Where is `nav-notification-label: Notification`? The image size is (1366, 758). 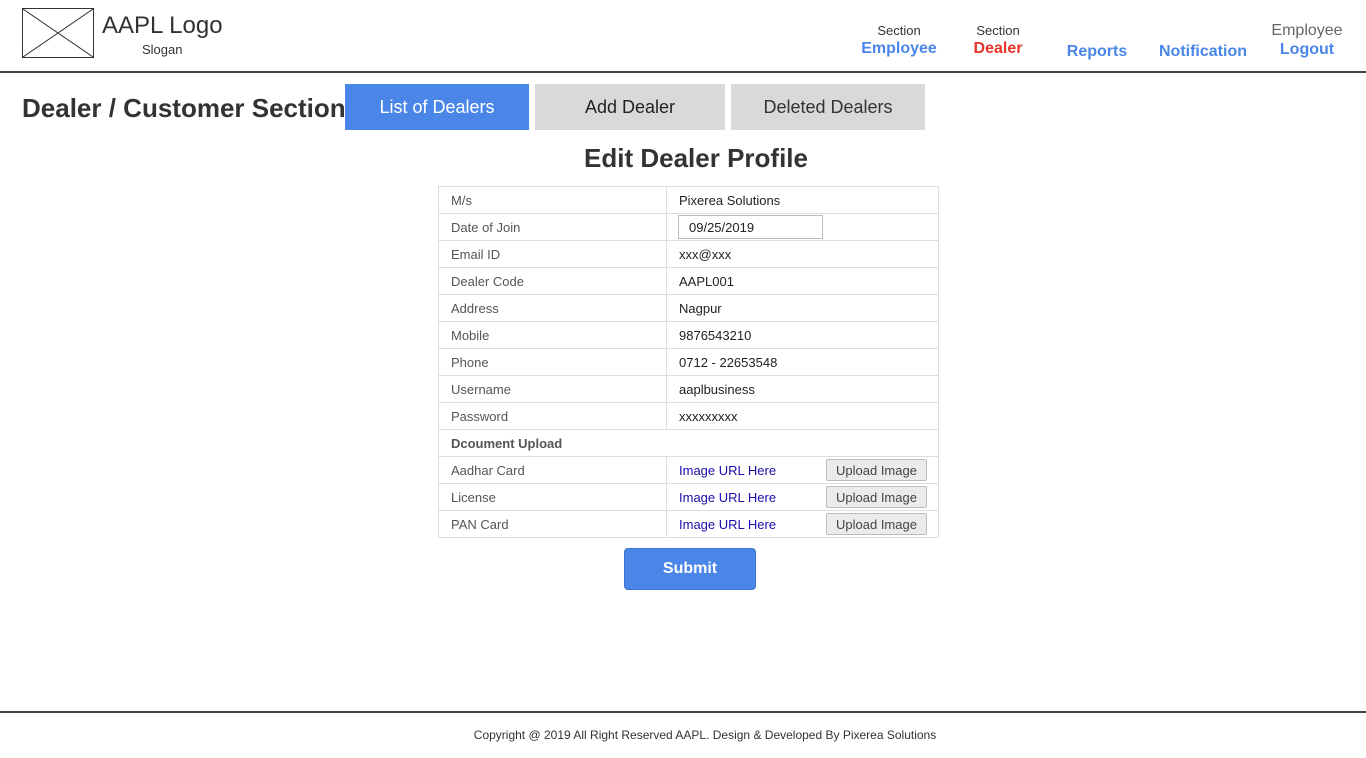 nav-notification-label: Notification is located at coordinates (1203, 51).